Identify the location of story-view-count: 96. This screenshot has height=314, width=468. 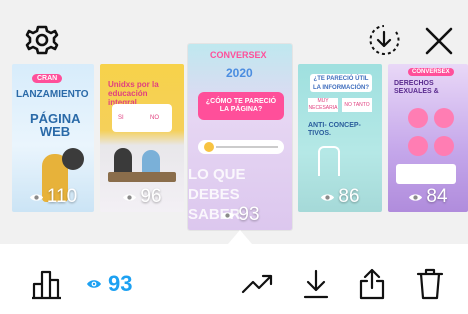
(151, 196).